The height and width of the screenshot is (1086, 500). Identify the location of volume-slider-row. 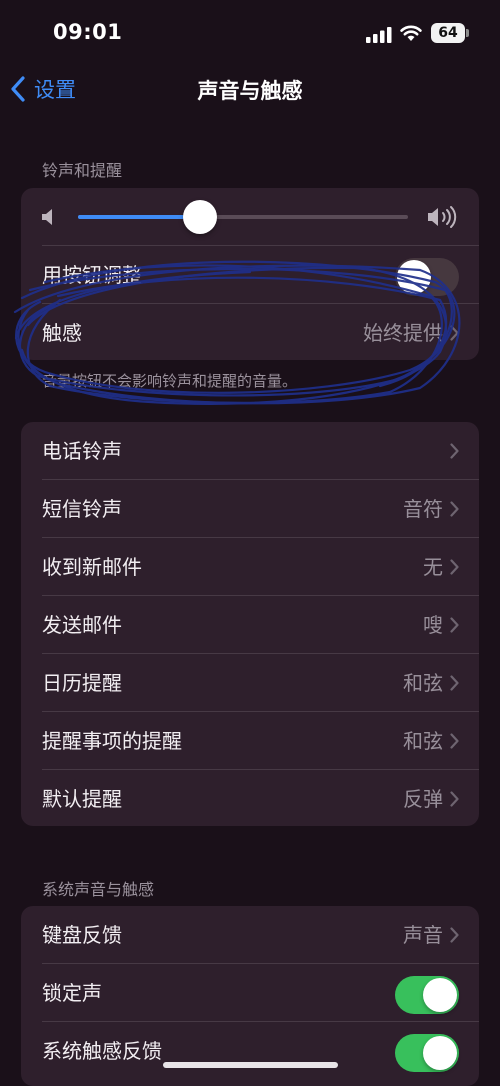
(250, 217).